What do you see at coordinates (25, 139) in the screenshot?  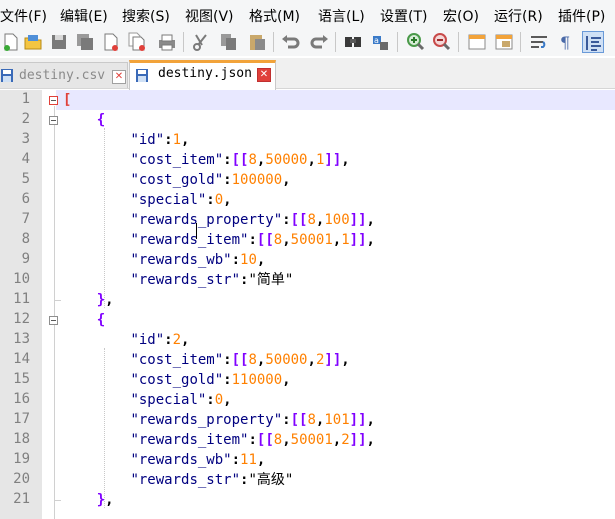 I see `line-number: 3` at bounding box center [25, 139].